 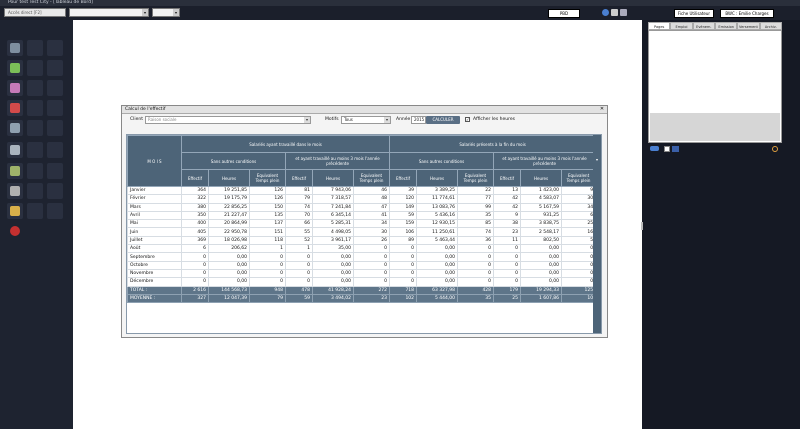 What do you see at coordinates (467, 119) in the screenshot?
I see `afficher-heures-checkbox: ✓` at bounding box center [467, 119].